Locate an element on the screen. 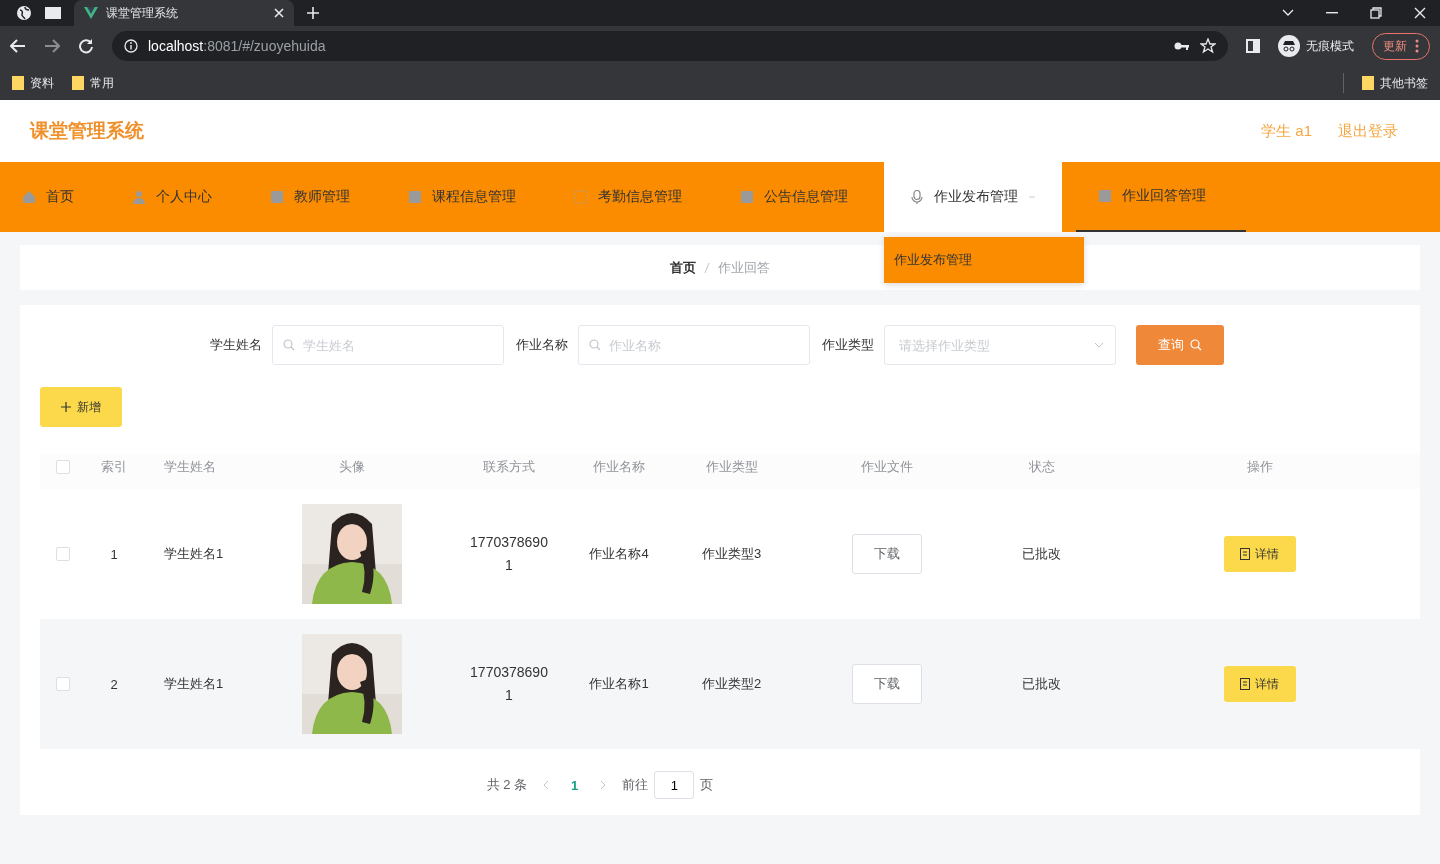 This screenshot has height=864, width=1440. user-name: 学生 a1 is located at coordinates (1286, 131).